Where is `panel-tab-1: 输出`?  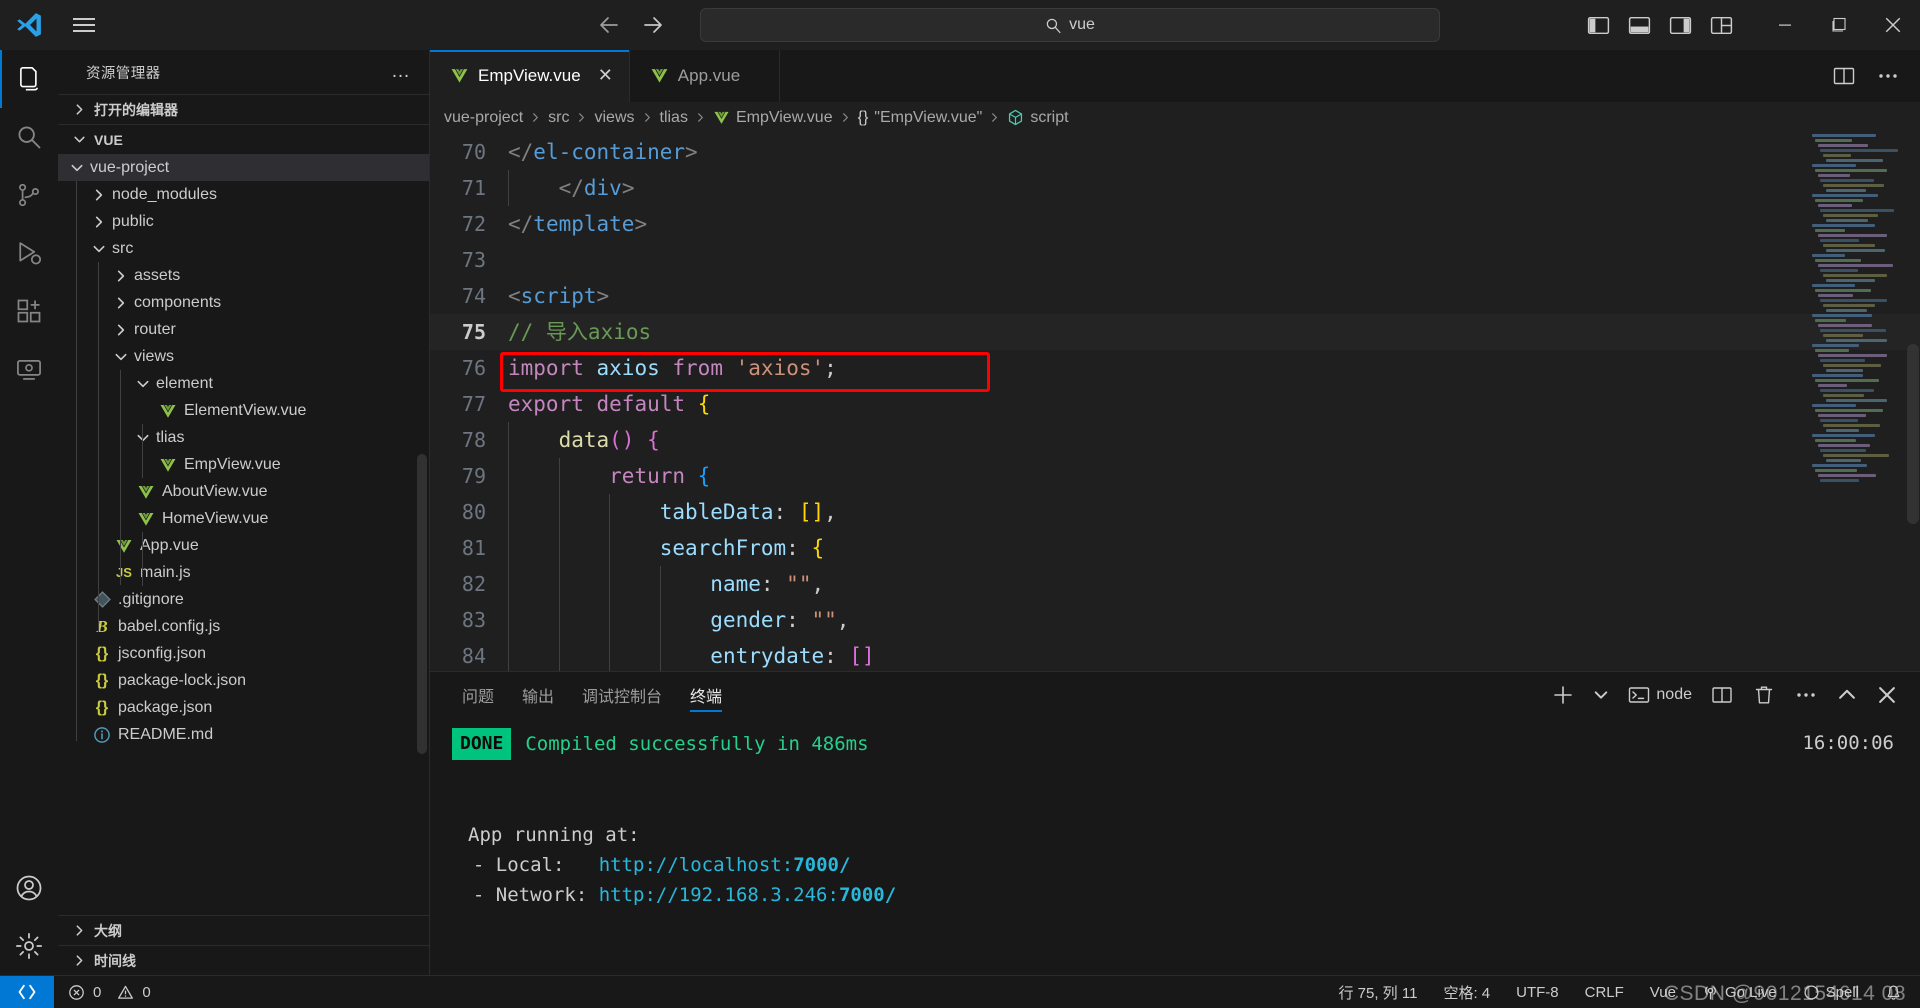
panel-tab-1: 输出 is located at coordinates (538, 695).